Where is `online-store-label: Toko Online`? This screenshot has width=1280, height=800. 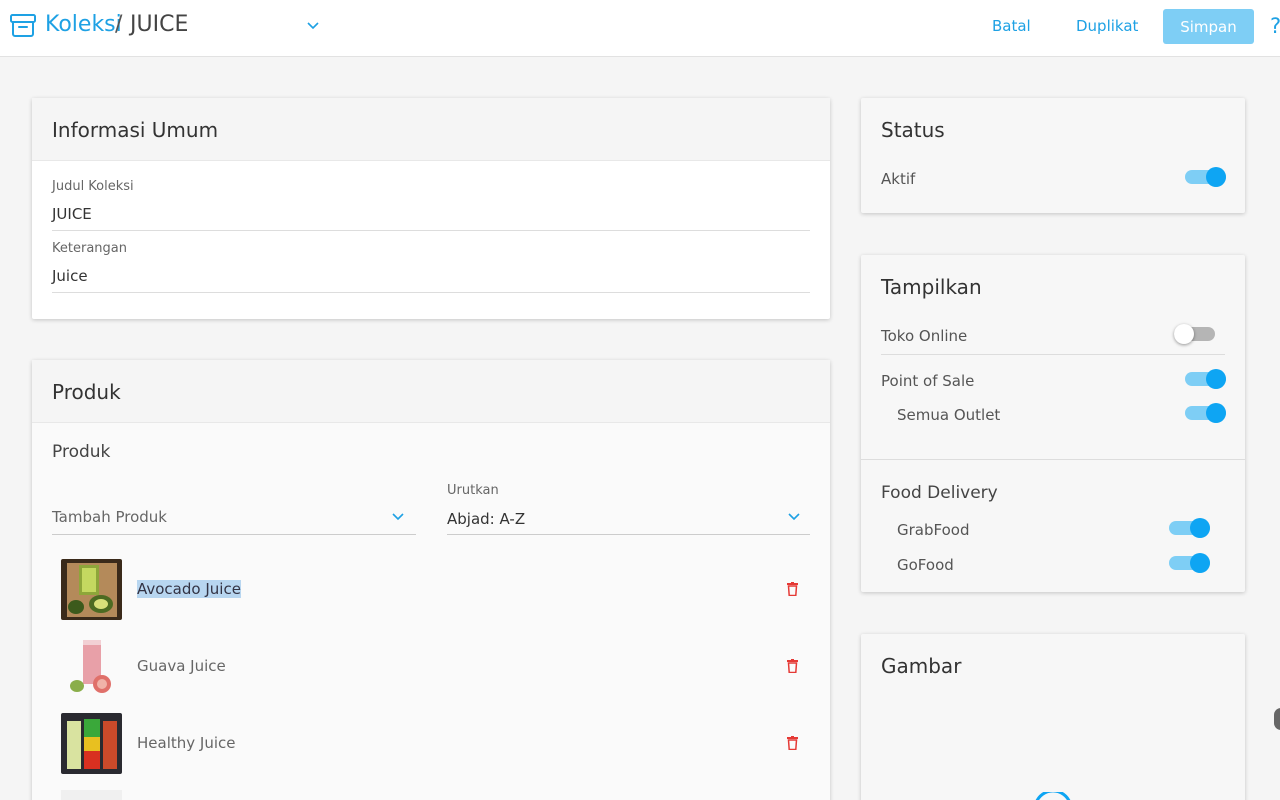
online-store-label: Toko Online is located at coordinates (924, 336).